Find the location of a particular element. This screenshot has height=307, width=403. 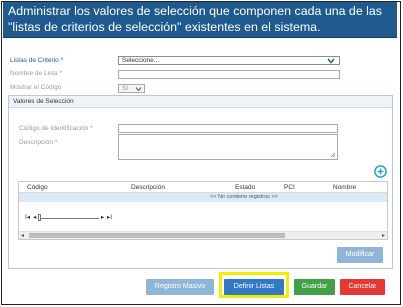

define-lists-button: Definir Listas is located at coordinates (254, 287).